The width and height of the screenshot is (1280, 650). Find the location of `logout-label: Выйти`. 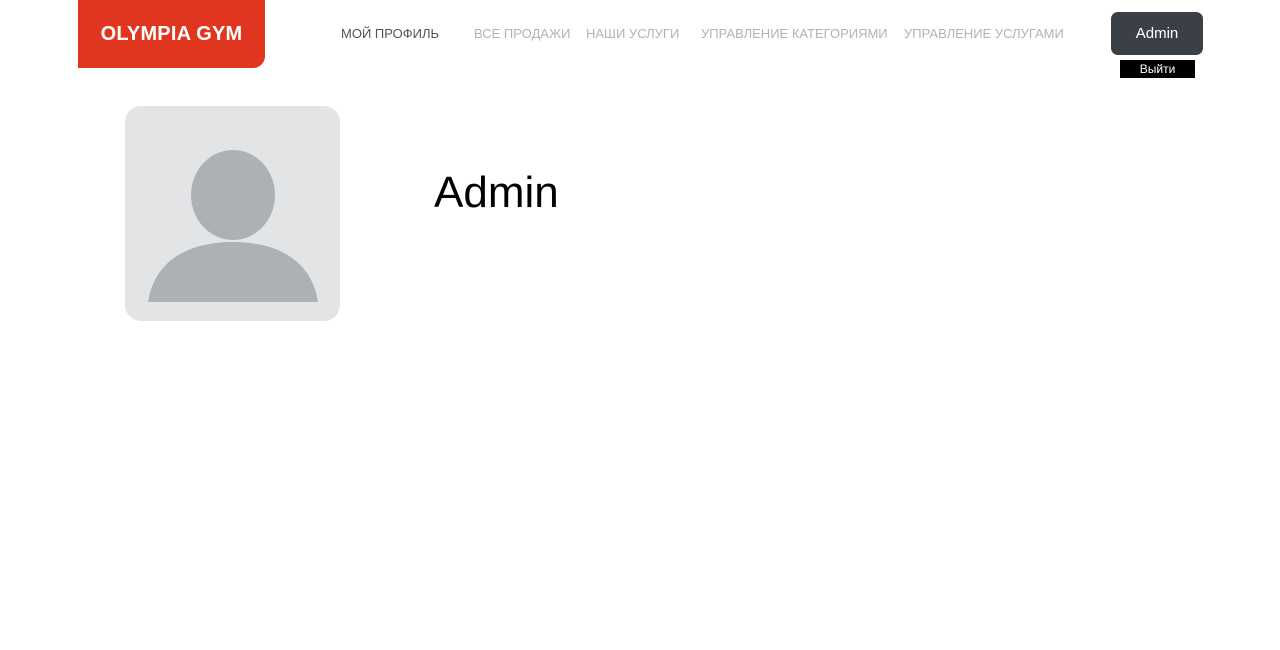

logout-label: Выйти is located at coordinates (1157, 69).